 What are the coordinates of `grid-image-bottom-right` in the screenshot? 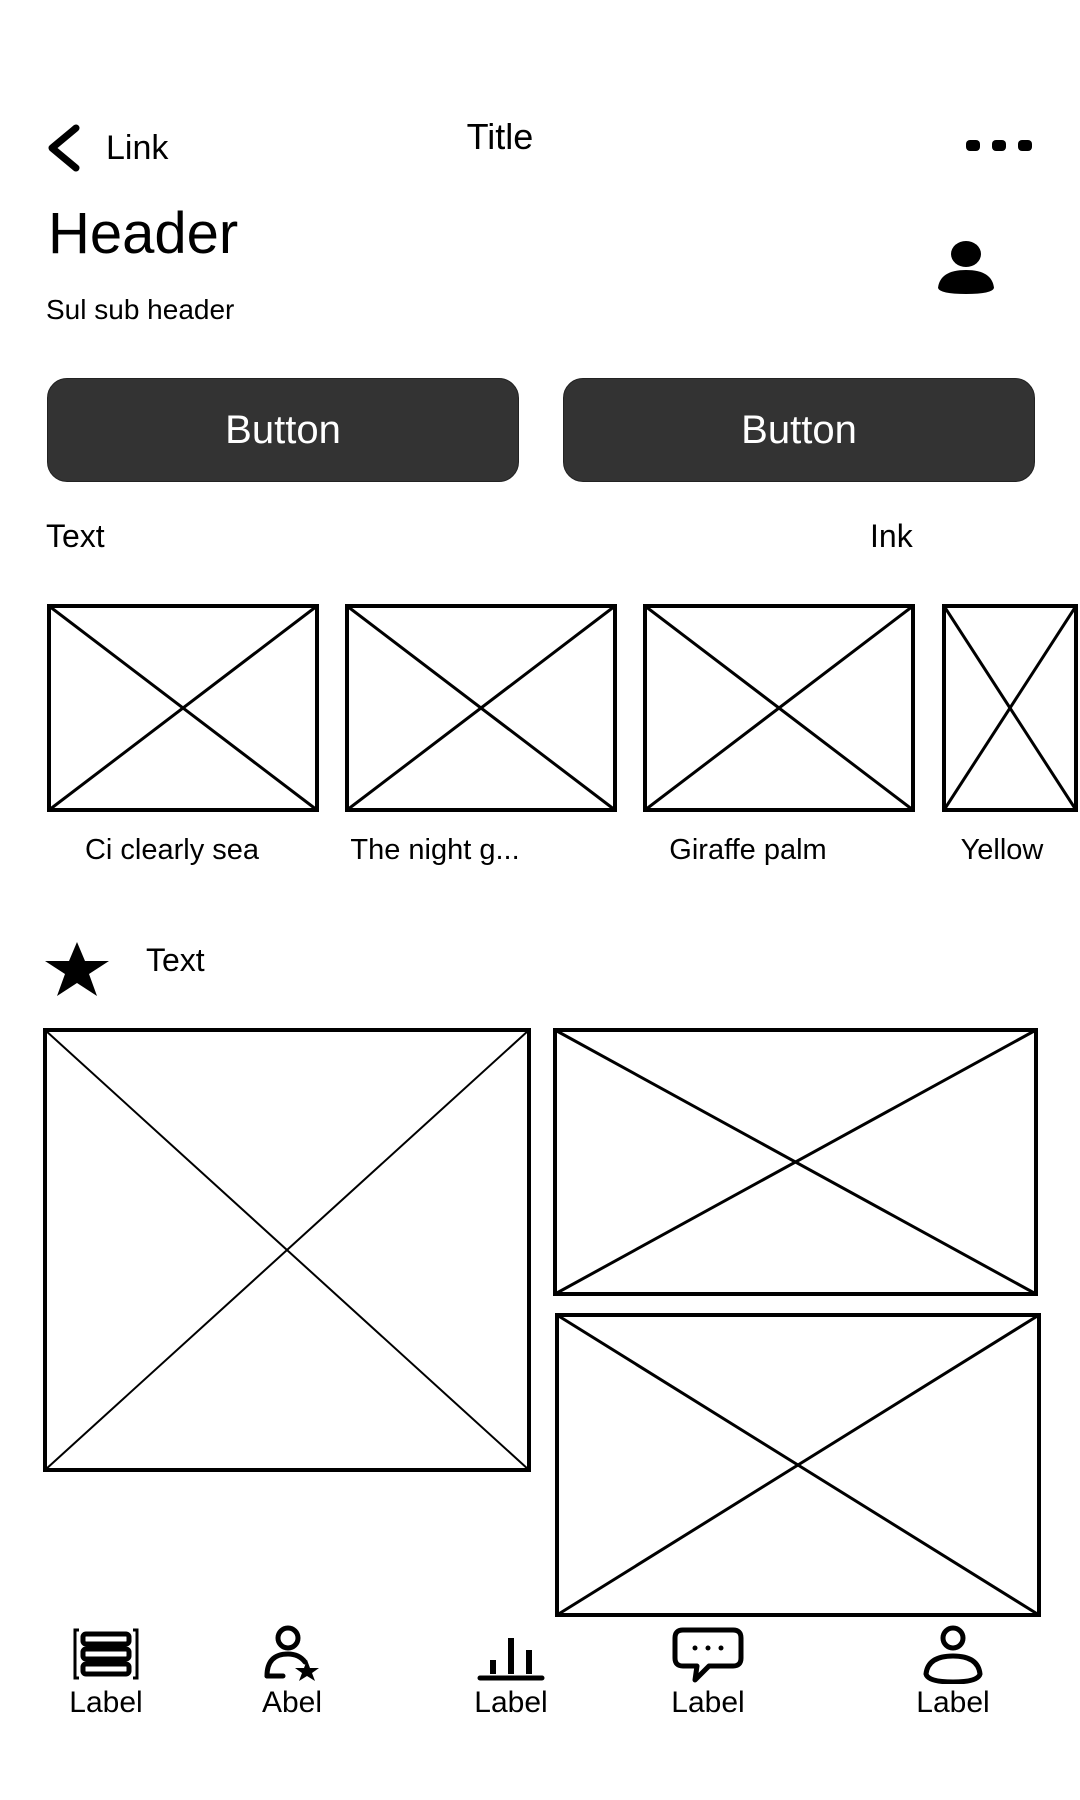 It's located at (798, 1465).